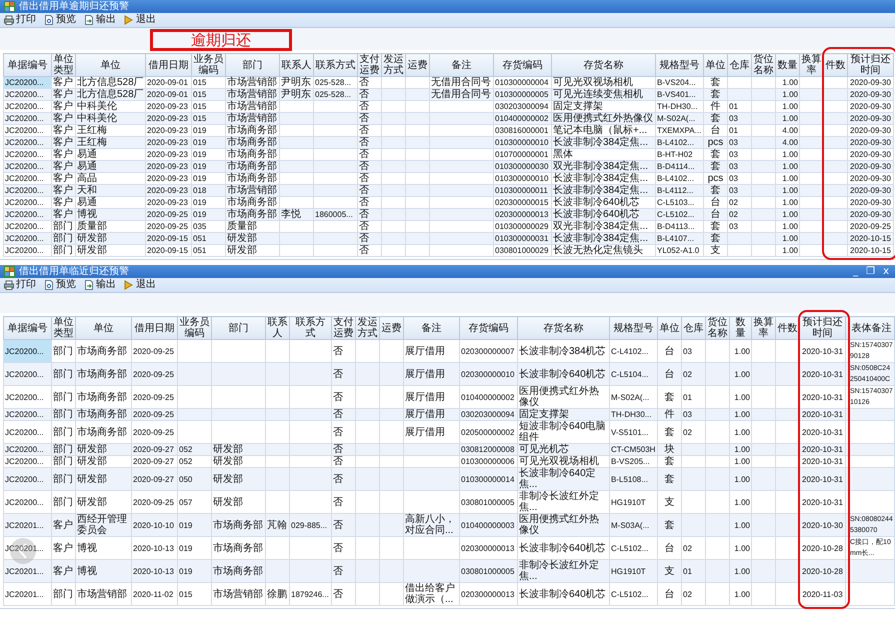 The height and width of the screenshot is (619, 895). Describe the element at coordinates (886, 272) in the screenshot. I see `close-button: x` at that location.